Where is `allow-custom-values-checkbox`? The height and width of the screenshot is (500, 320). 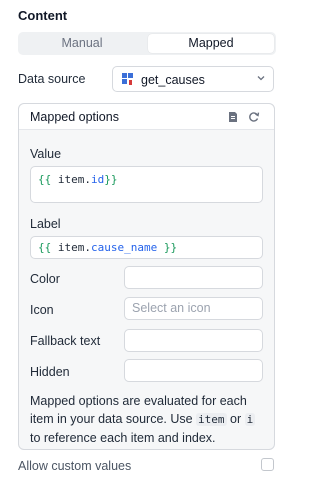 allow-custom-values-checkbox is located at coordinates (267, 464).